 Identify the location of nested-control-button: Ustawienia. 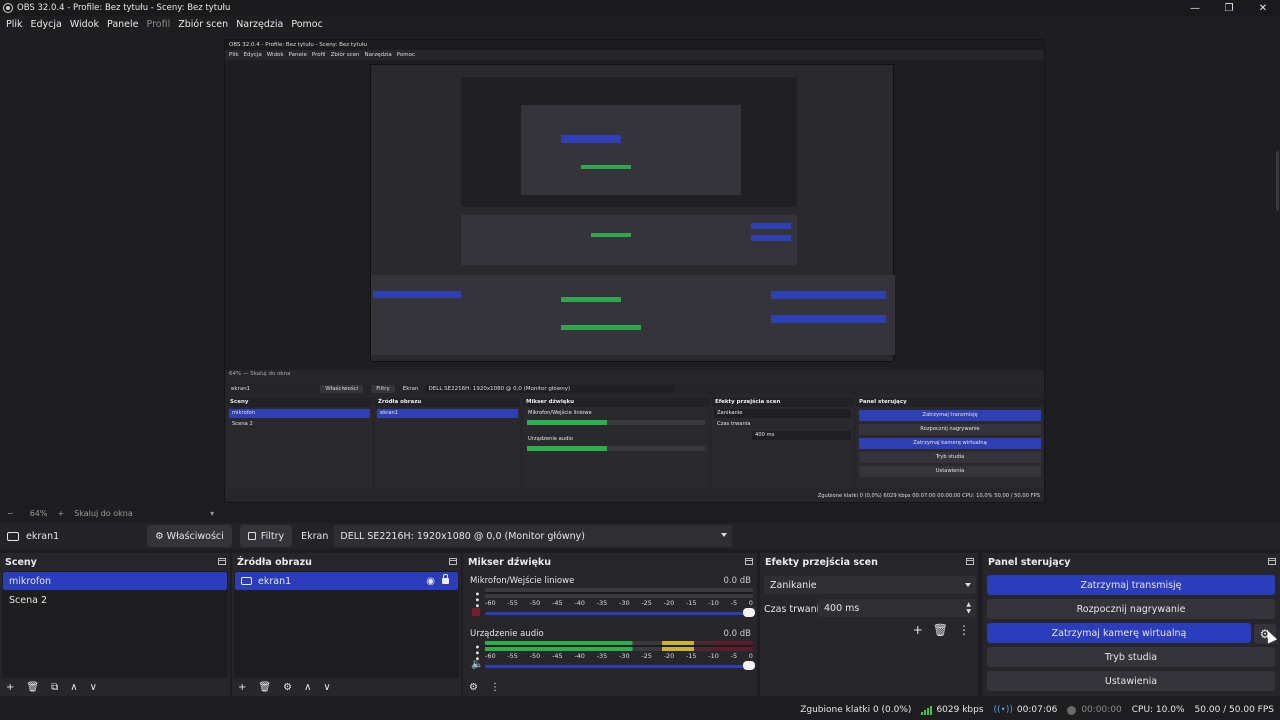
(950, 471).